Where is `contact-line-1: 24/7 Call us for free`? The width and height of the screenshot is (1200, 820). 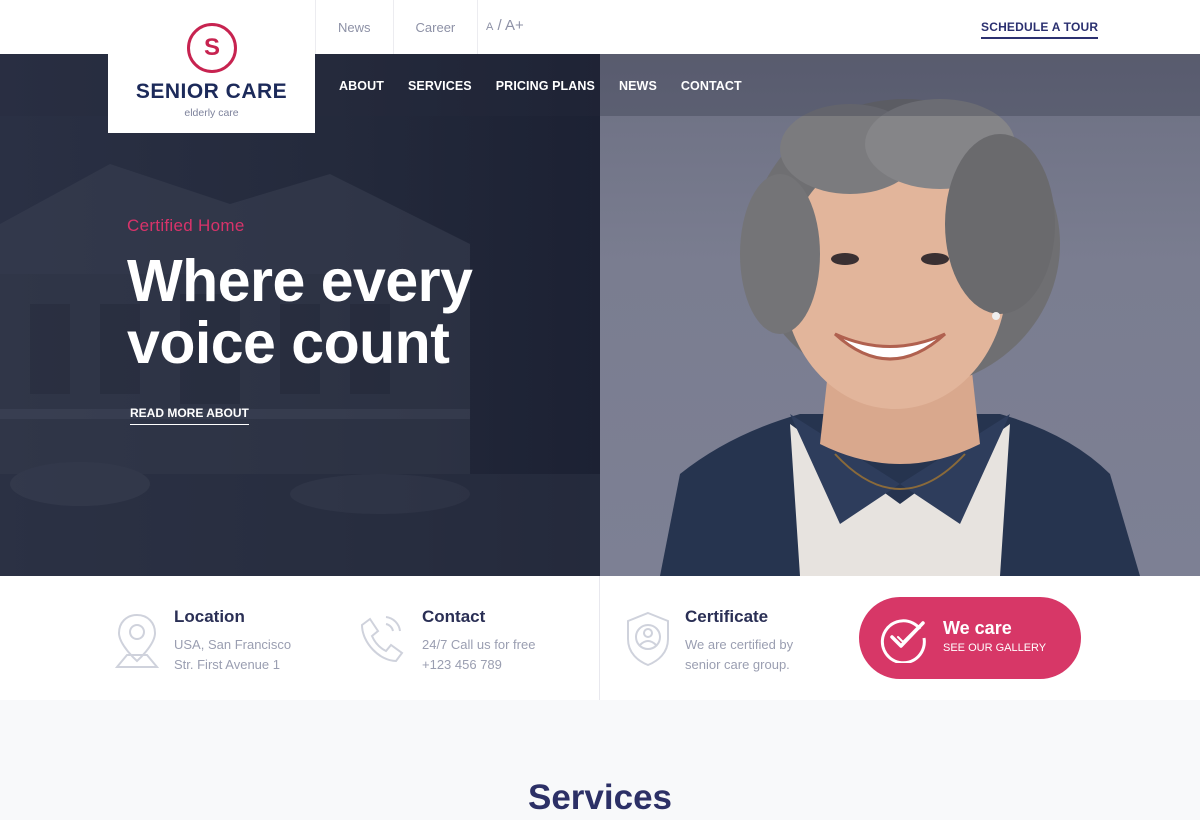
contact-line-1: 24/7 Call us for free is located at coordinates (479, 644).